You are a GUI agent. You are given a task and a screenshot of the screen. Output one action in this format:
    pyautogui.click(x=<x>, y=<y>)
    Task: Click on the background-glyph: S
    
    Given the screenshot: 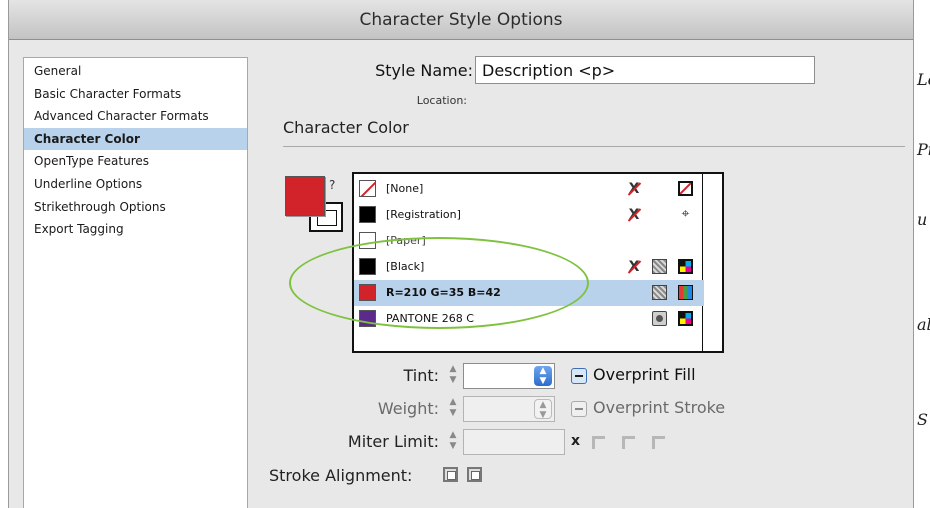 What is the action you would take?
    pyautogui.click(x=922, y=419)
    